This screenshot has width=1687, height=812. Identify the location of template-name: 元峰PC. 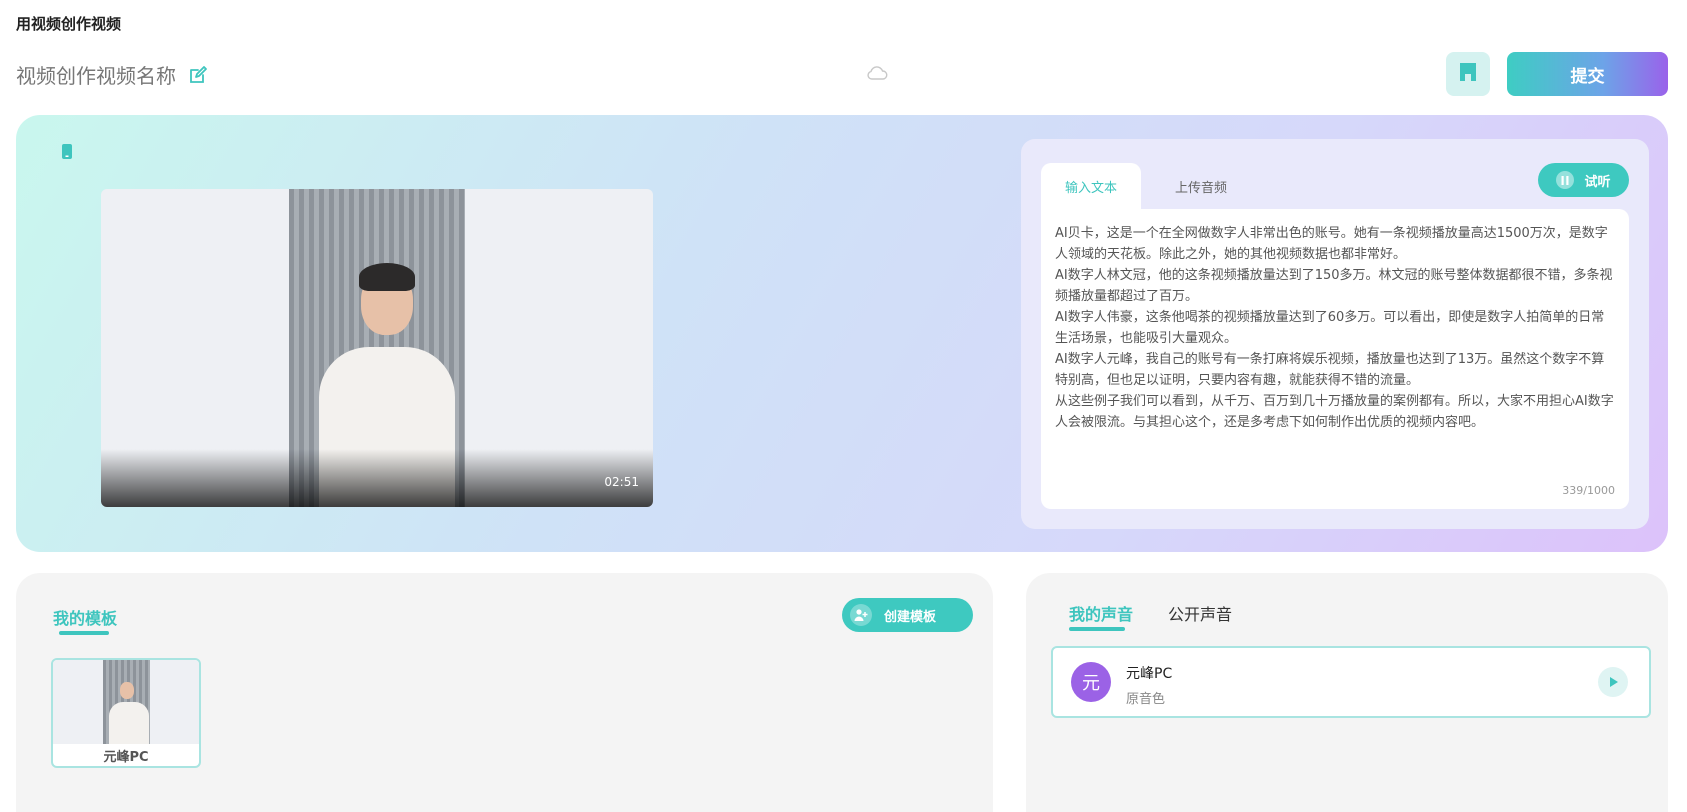
(126, 757).